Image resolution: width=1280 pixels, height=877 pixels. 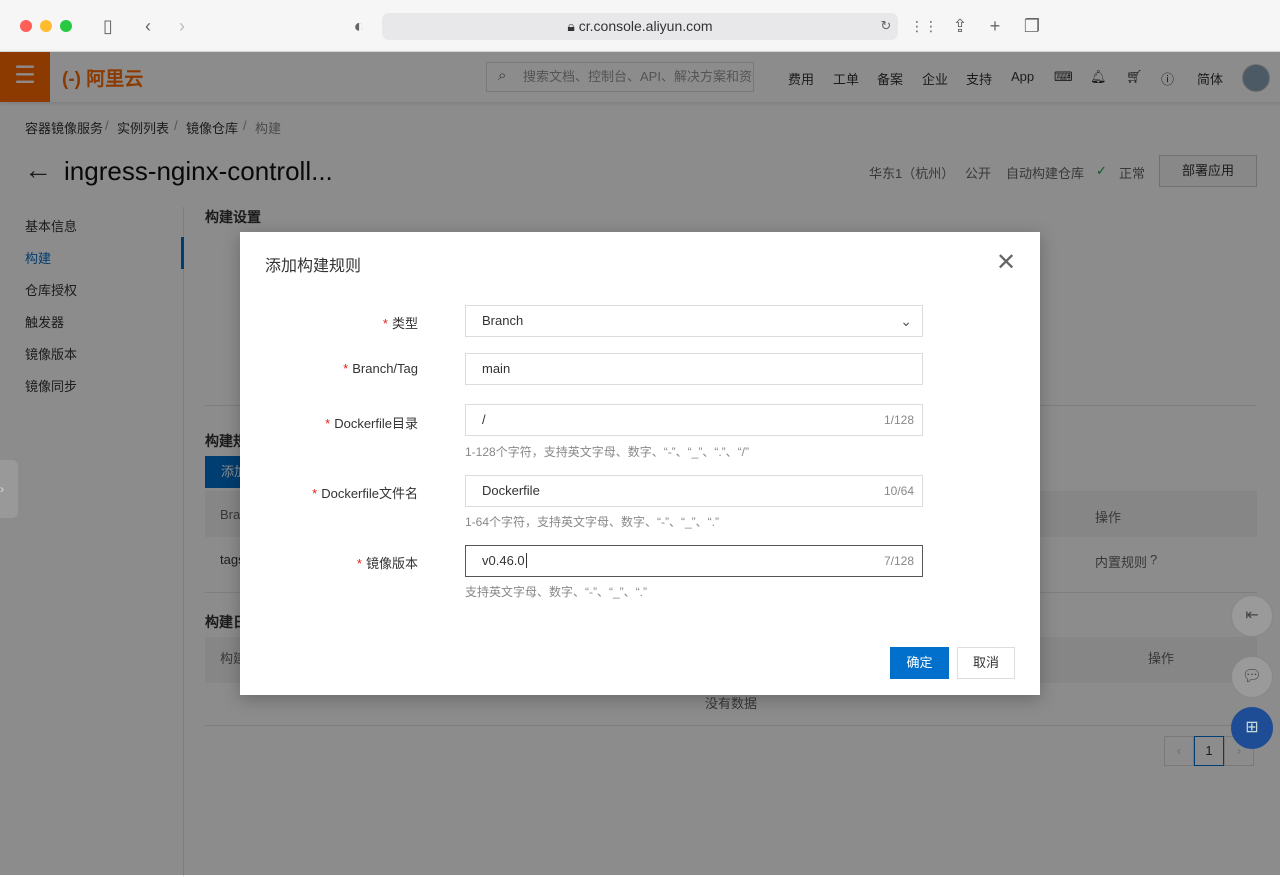 What do you see at coordinates (66, 26) in the screenshot?
I see `zoom-window-button` at bounding box center [66, 26].